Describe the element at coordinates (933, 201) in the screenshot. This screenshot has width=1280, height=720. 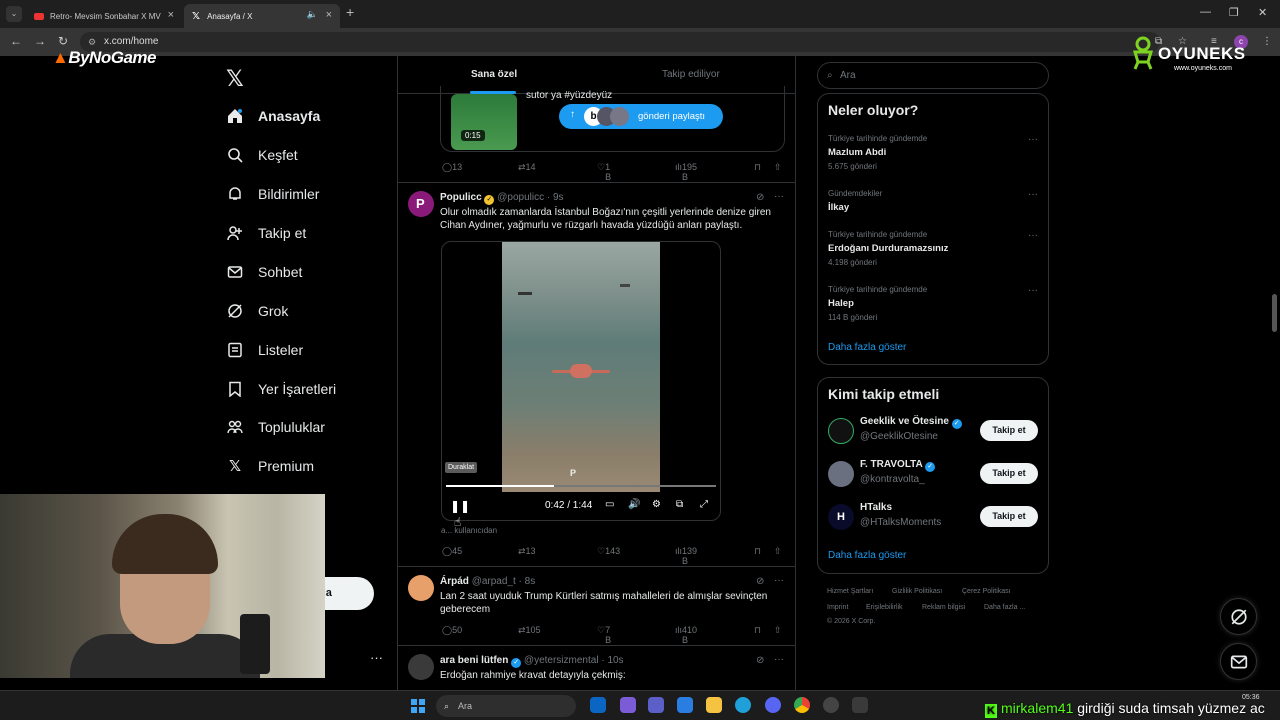
I see `trend-item: Gündemdekiler İlkay ···` at that location.